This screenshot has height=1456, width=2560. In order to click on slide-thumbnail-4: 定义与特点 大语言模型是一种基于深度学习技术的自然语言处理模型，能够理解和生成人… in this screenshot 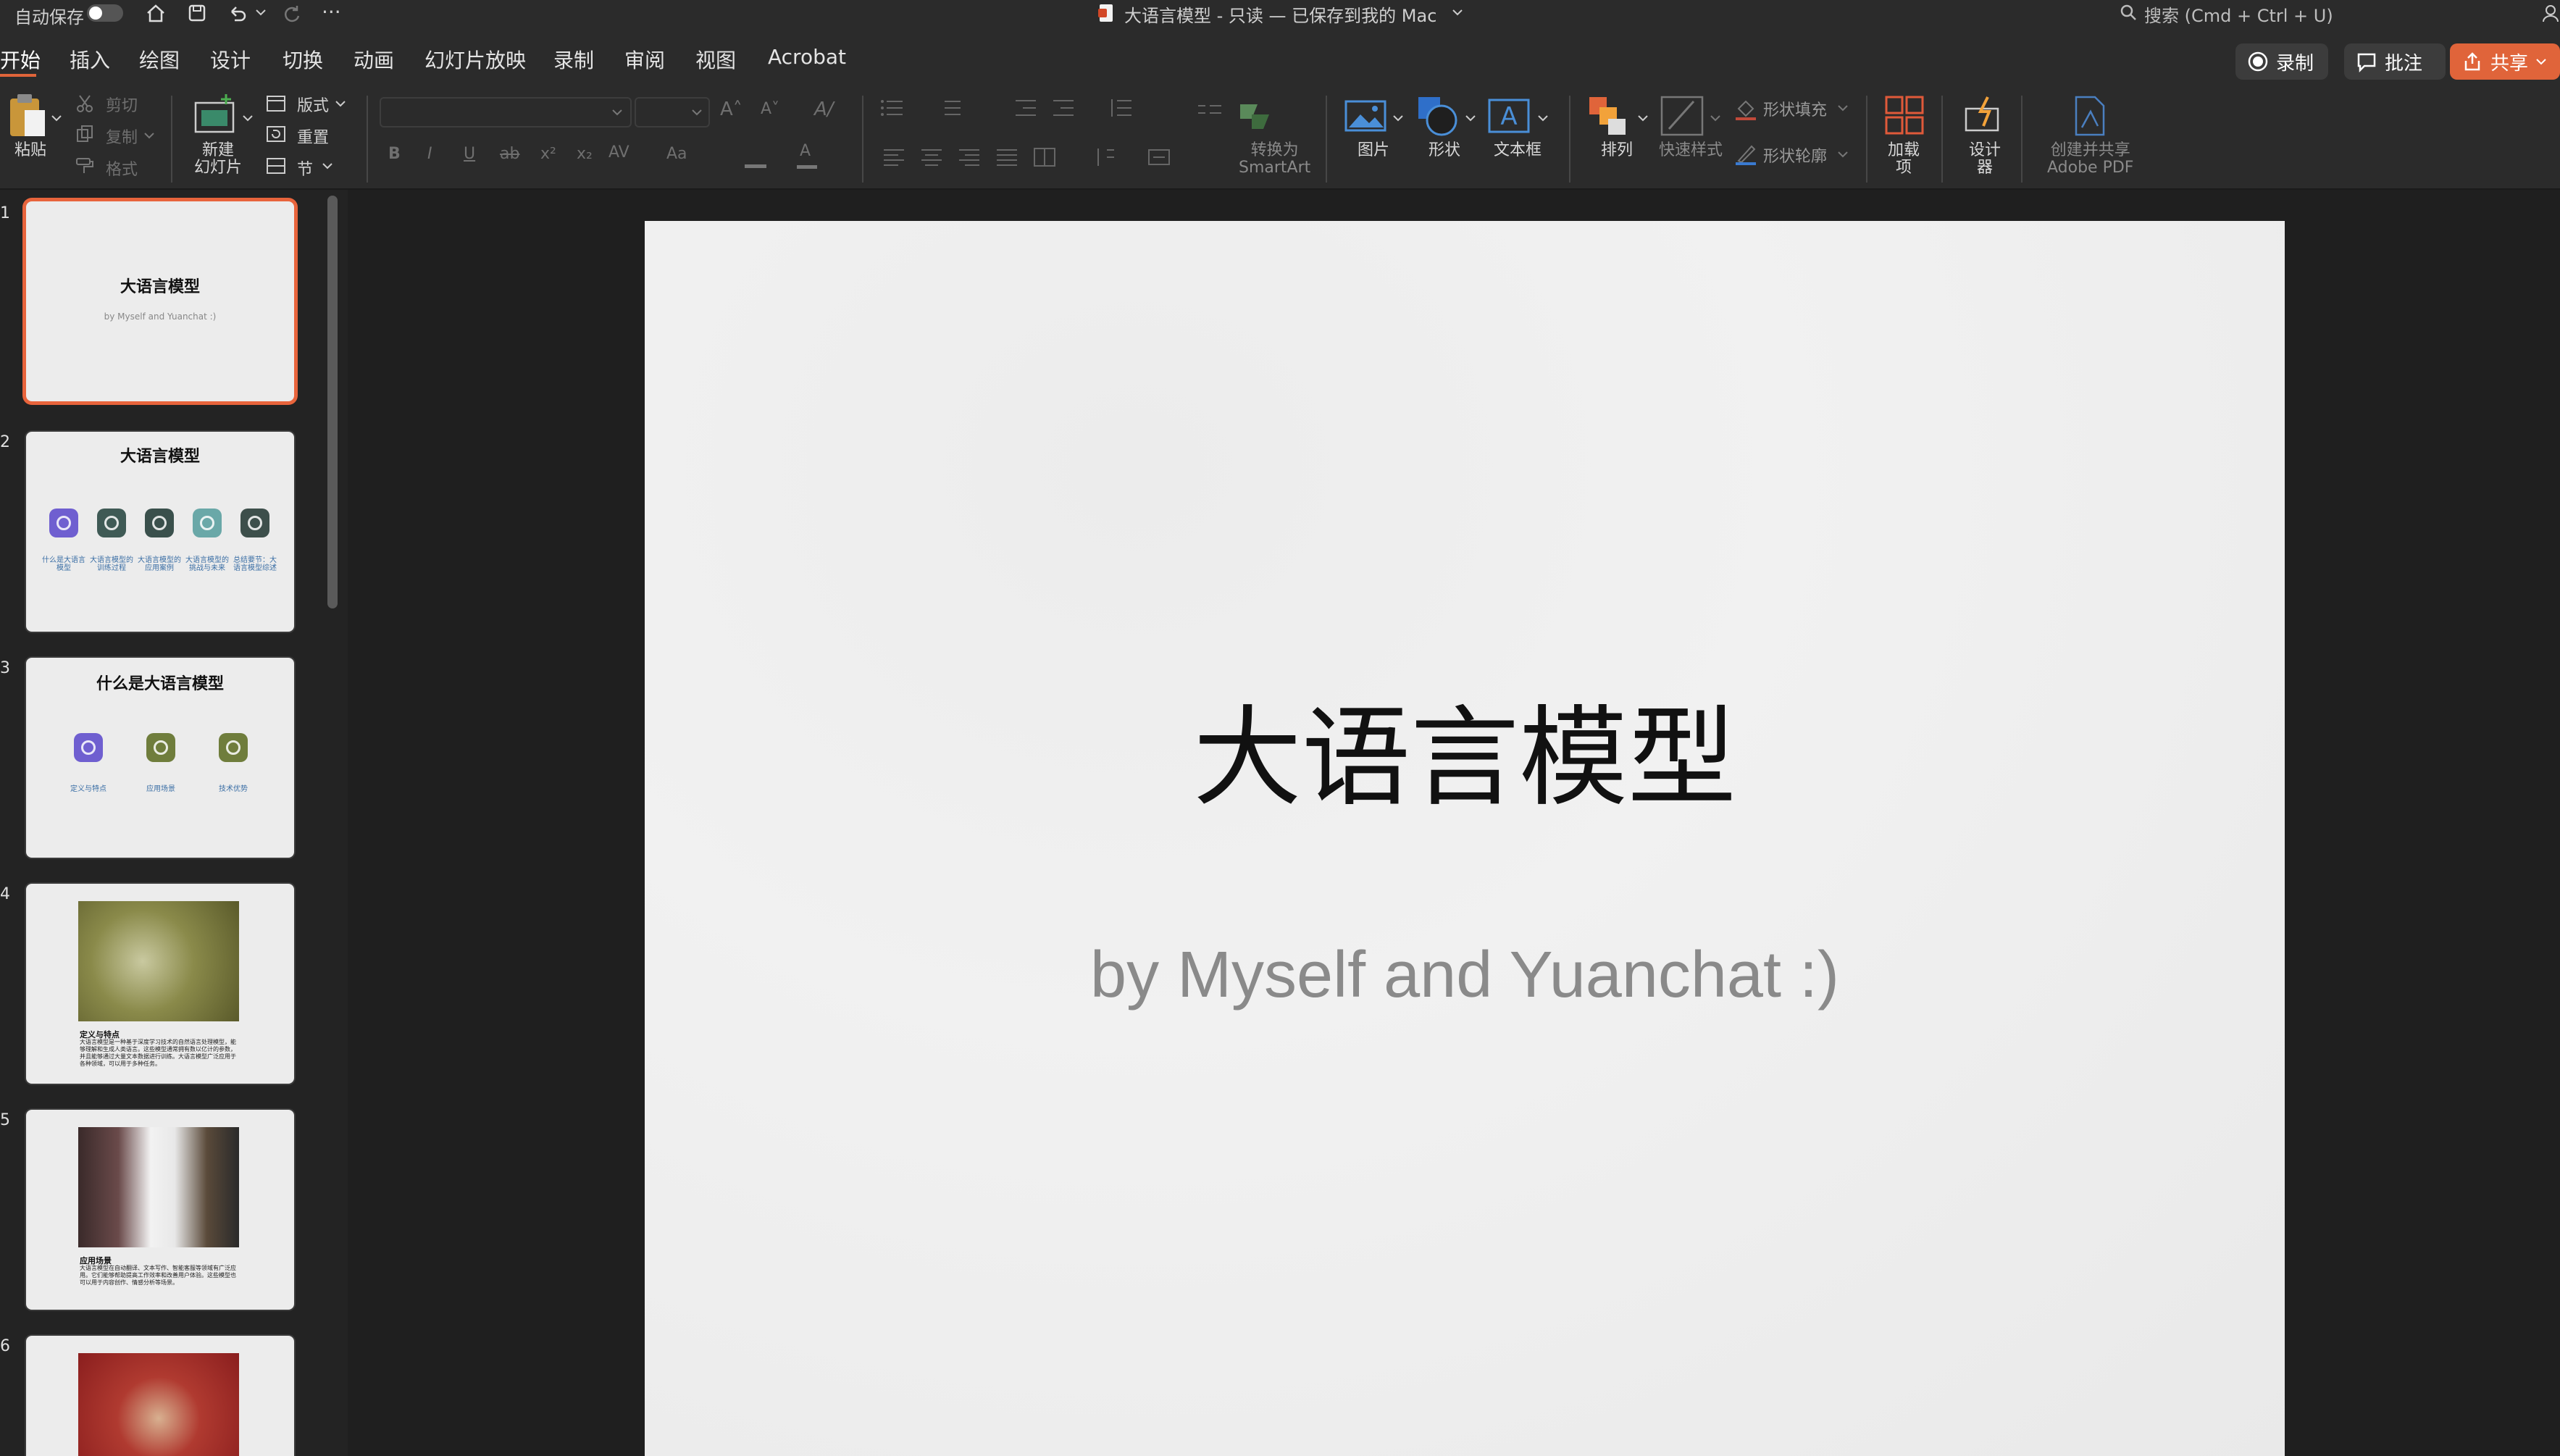, I will do `click(160, 984)`.